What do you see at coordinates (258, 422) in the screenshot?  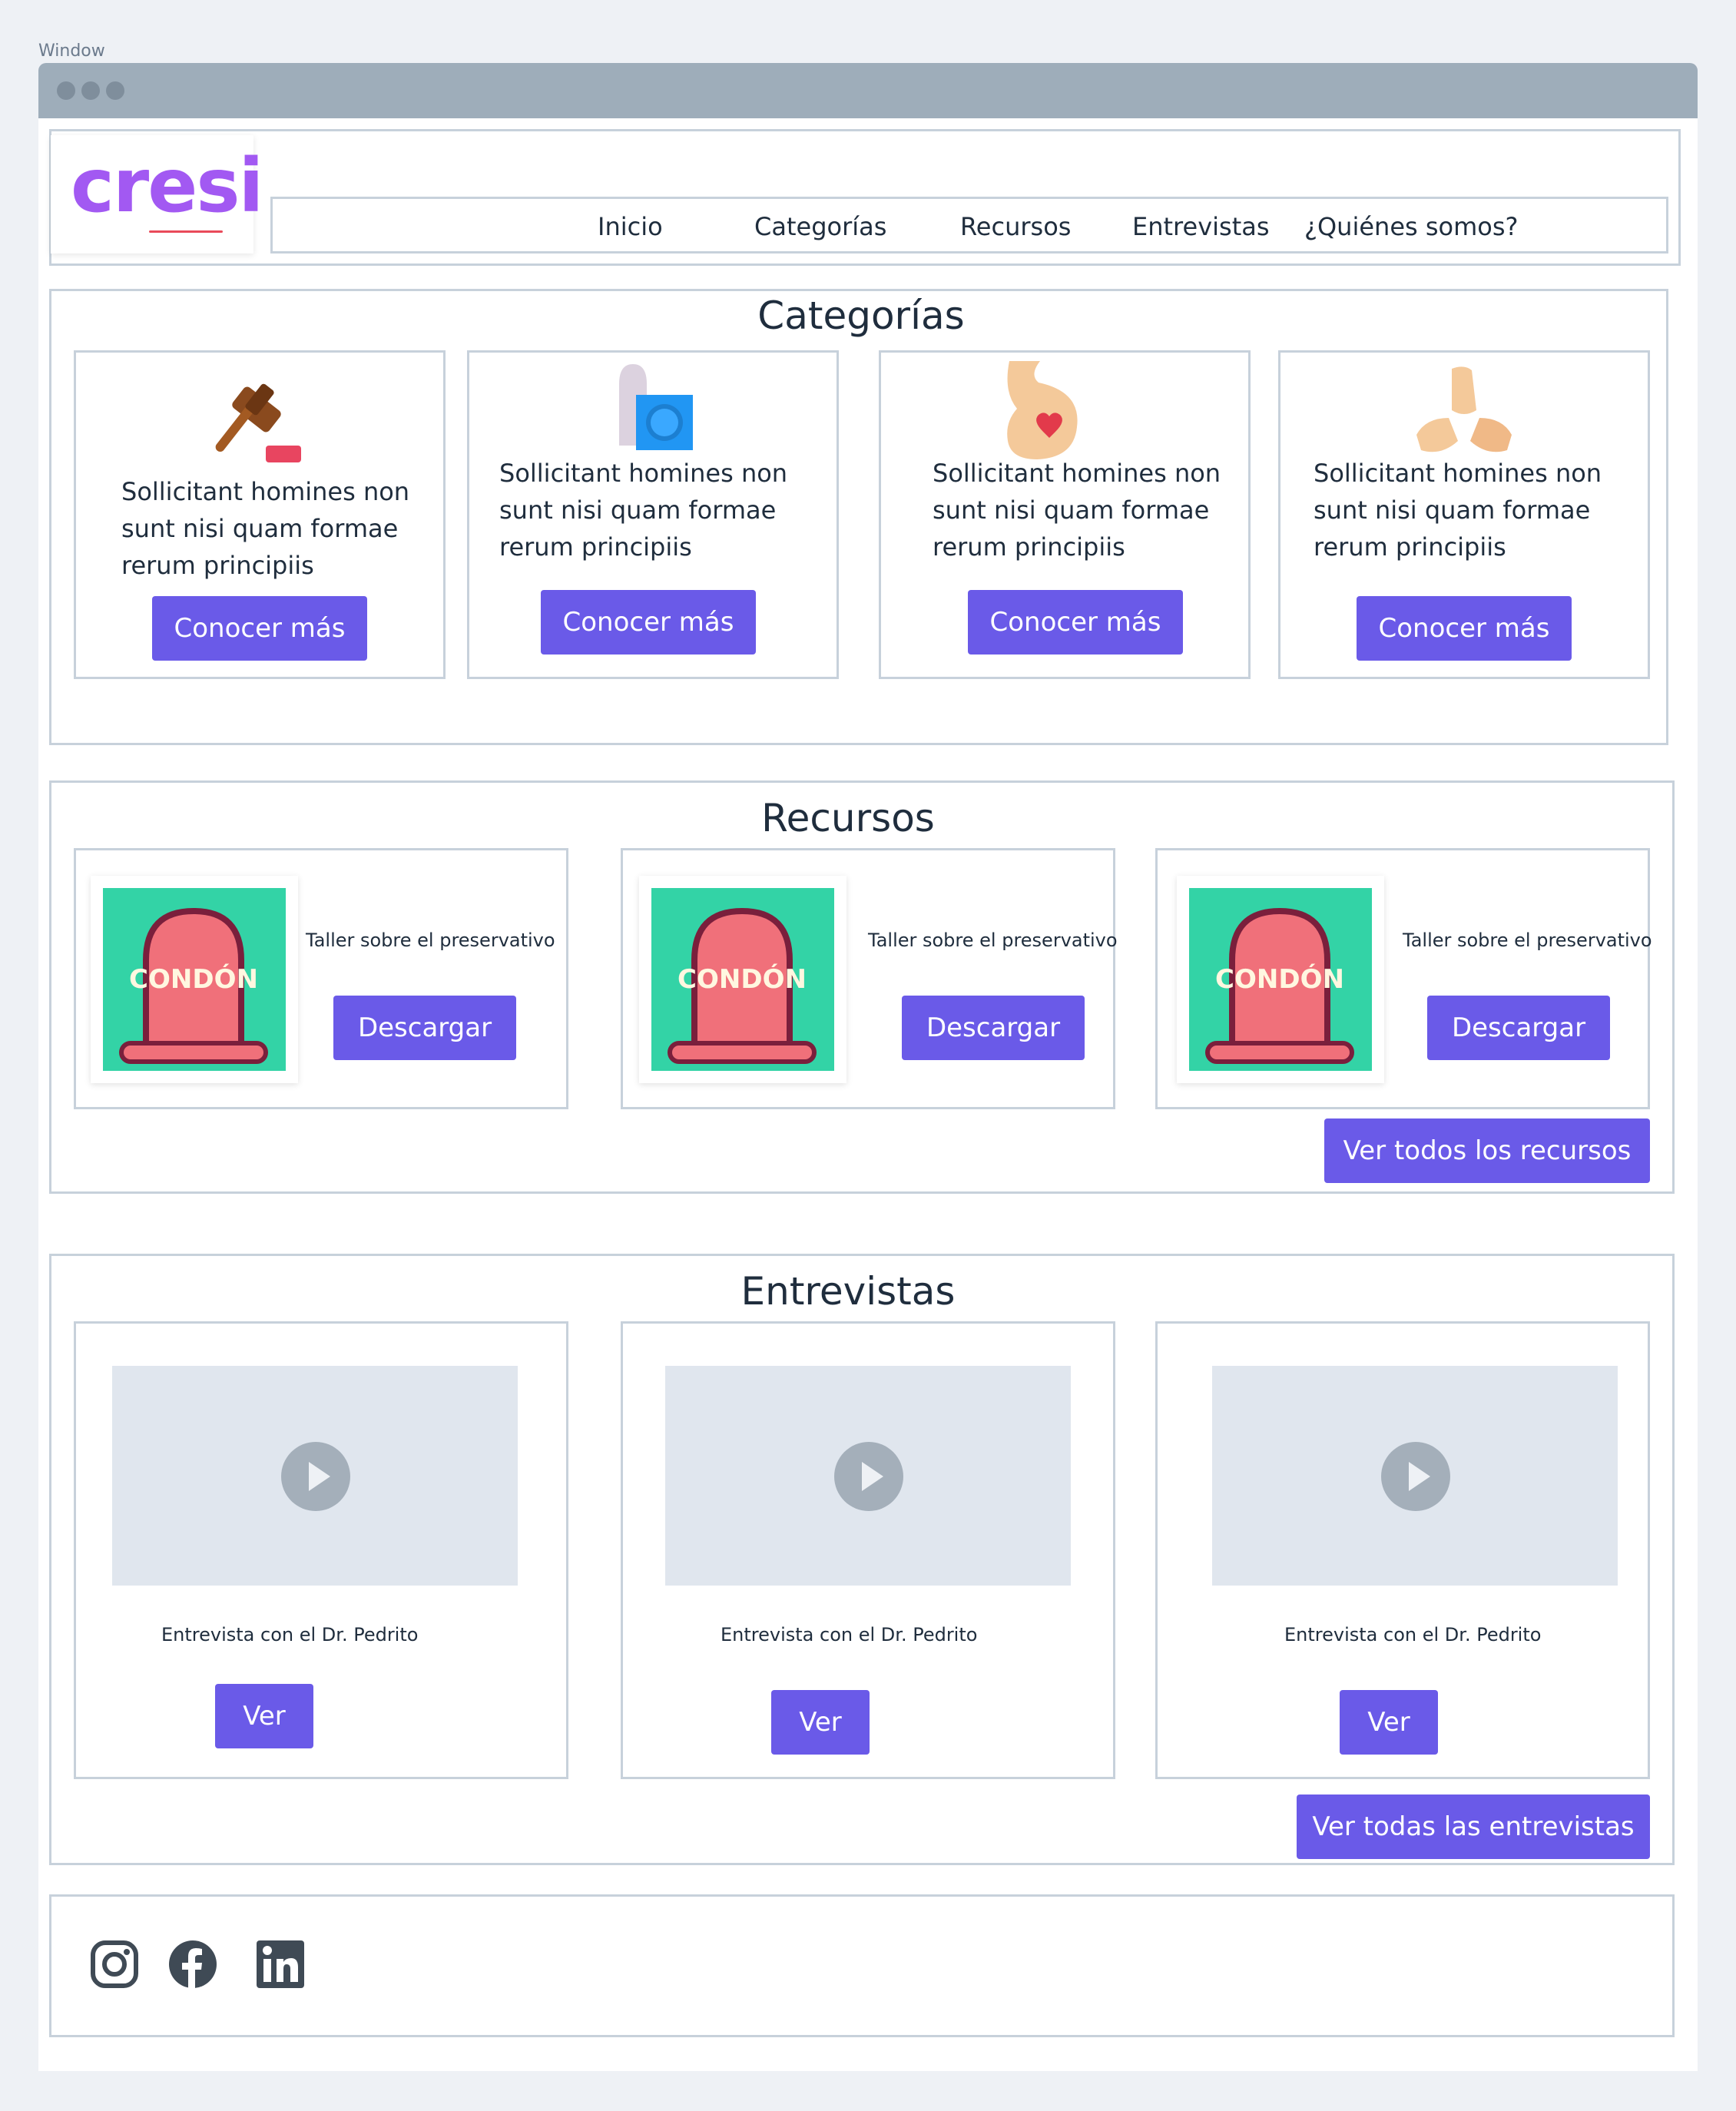 I see `gavel-icon` at bounding box center [258, 422].